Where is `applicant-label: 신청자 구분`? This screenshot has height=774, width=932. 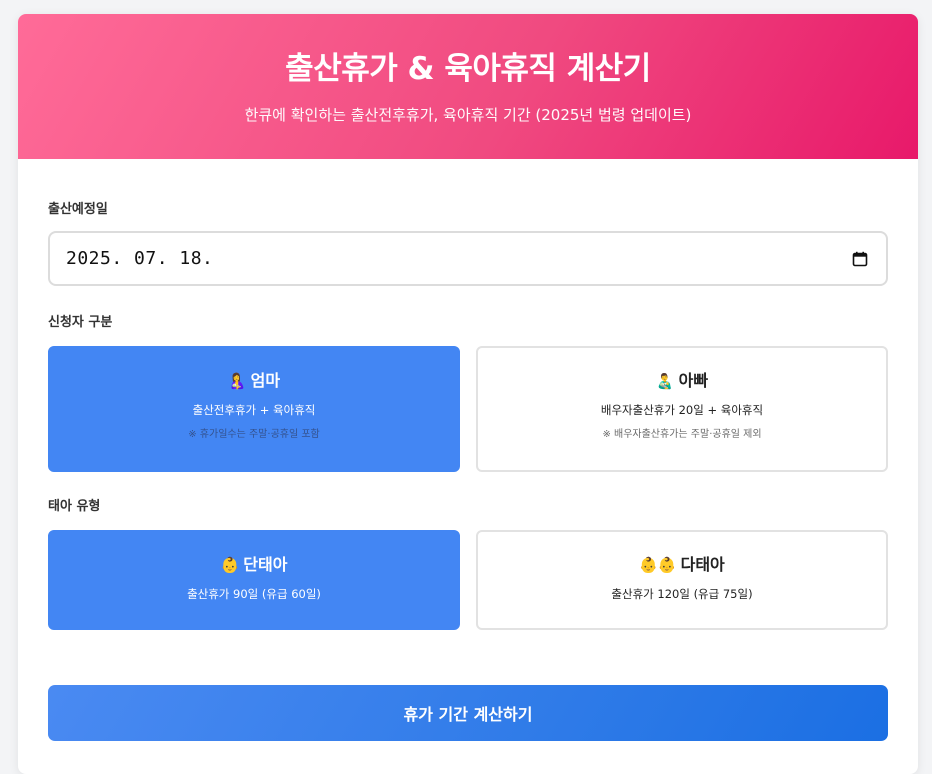
applicant-label: 신청자 구분 is located at coordinates (80, 322).